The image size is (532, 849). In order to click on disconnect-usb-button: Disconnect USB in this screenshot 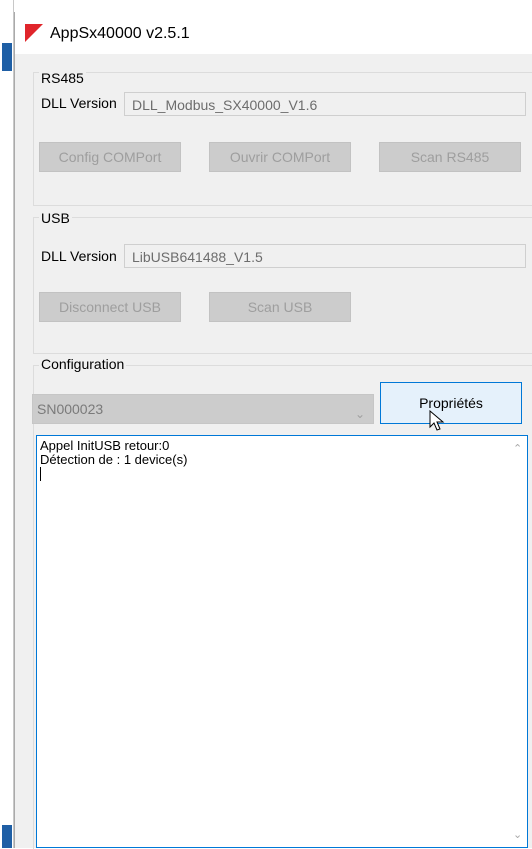, I will do `click(110, 307)`.